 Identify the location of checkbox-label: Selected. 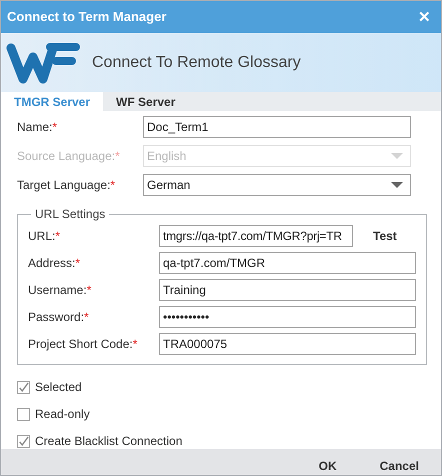
(58, 387).